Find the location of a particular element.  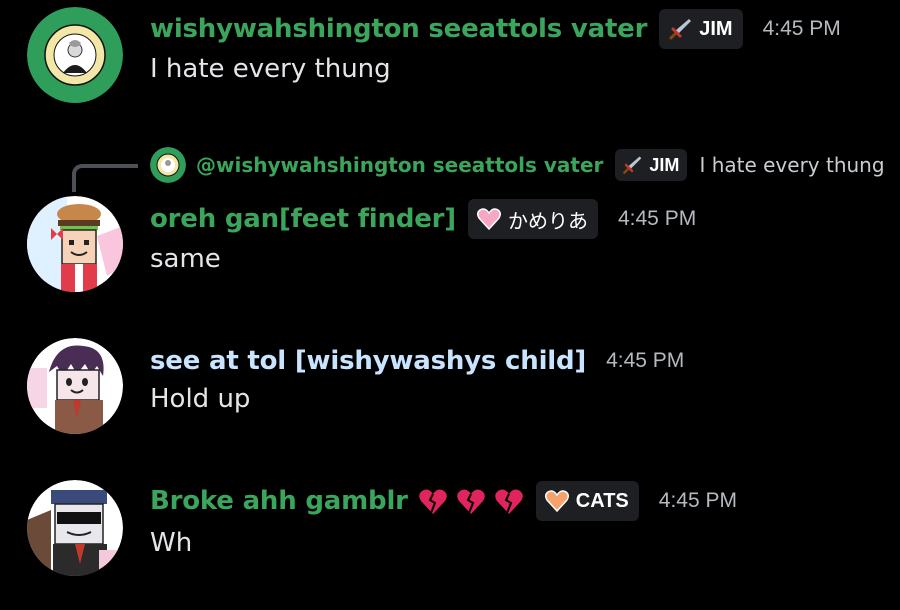

purple-hair-character-avatar is located at coordinates (75, 386).